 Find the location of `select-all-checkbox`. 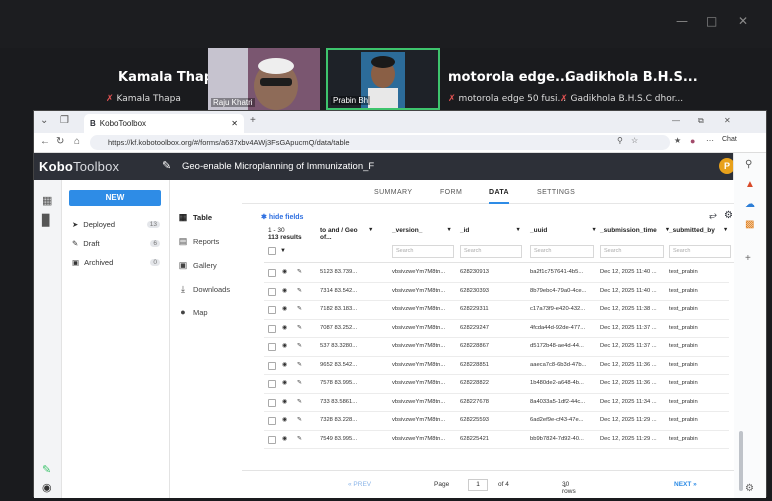

select-all-checkbox is located at coordinates (272, 251).